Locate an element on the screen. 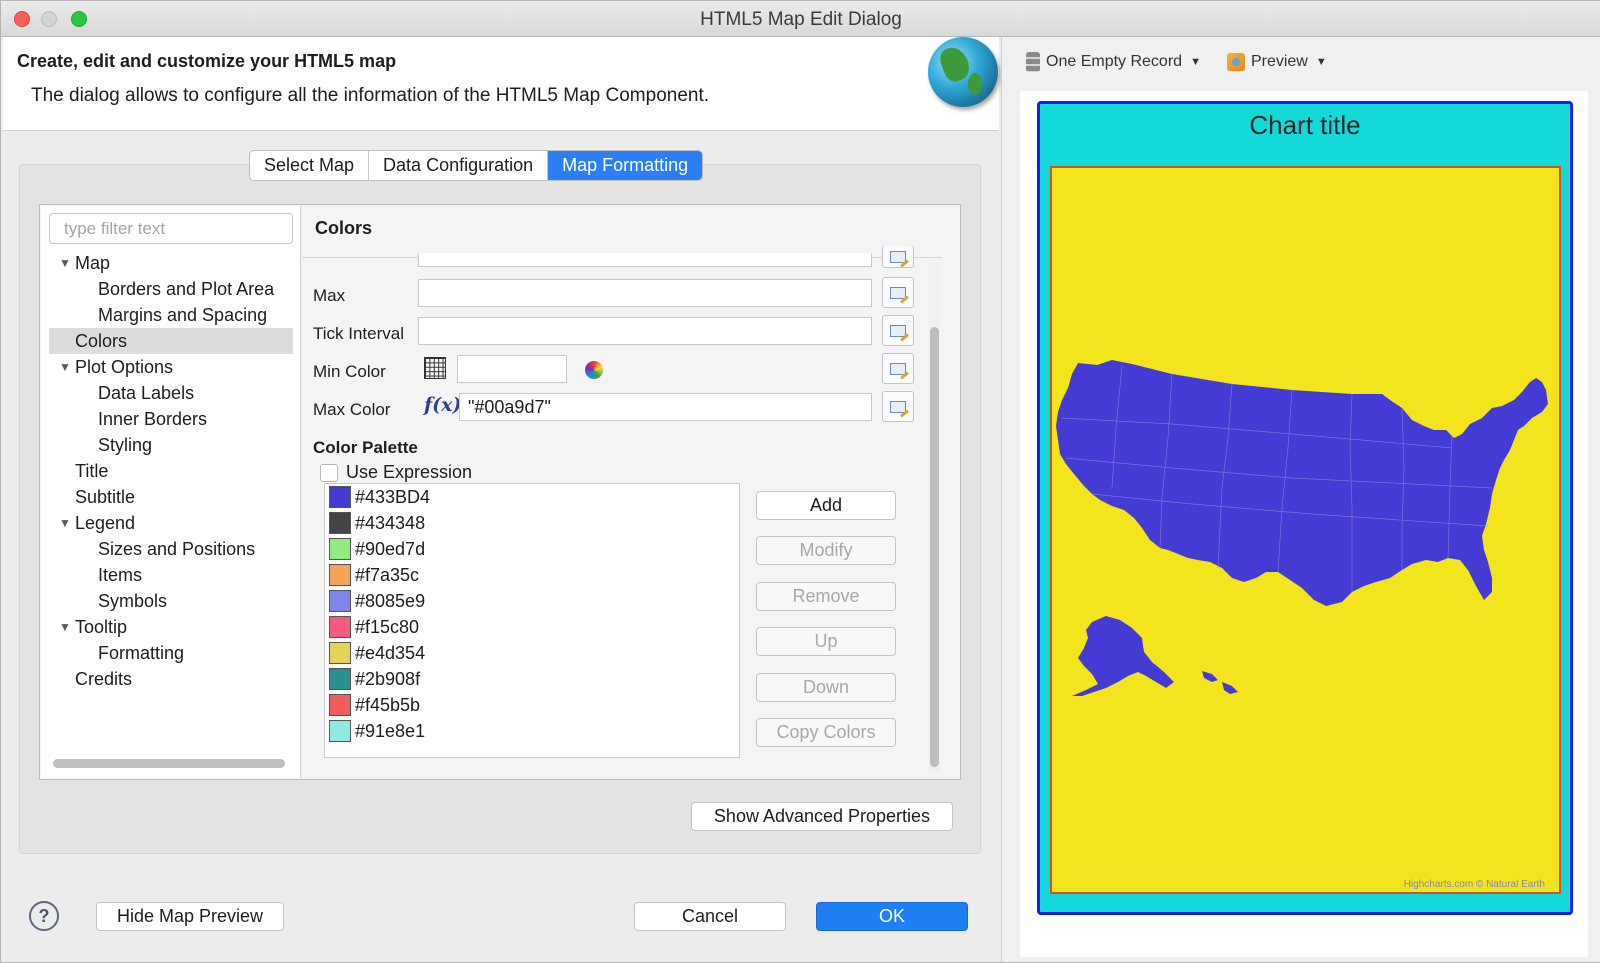  palette-color-item: #f7a35c is located at coordinates (532, 575).